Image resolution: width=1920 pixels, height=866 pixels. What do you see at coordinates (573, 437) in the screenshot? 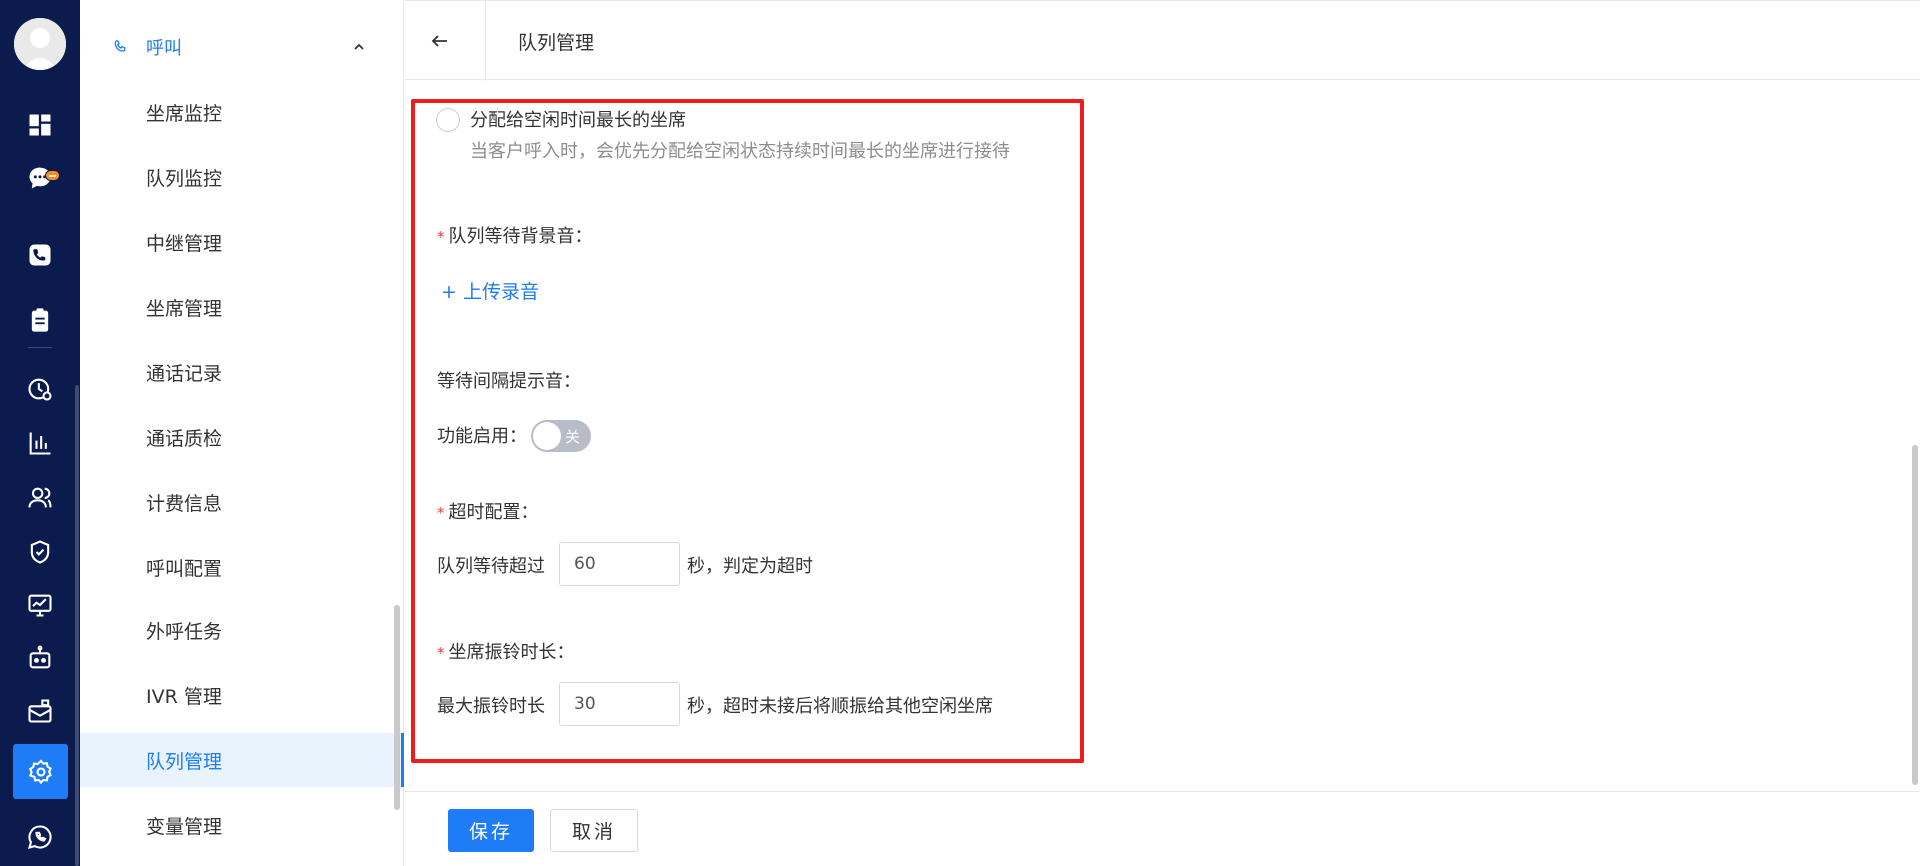
I see `toggle-text: 关` at bounding box center [573, 437].